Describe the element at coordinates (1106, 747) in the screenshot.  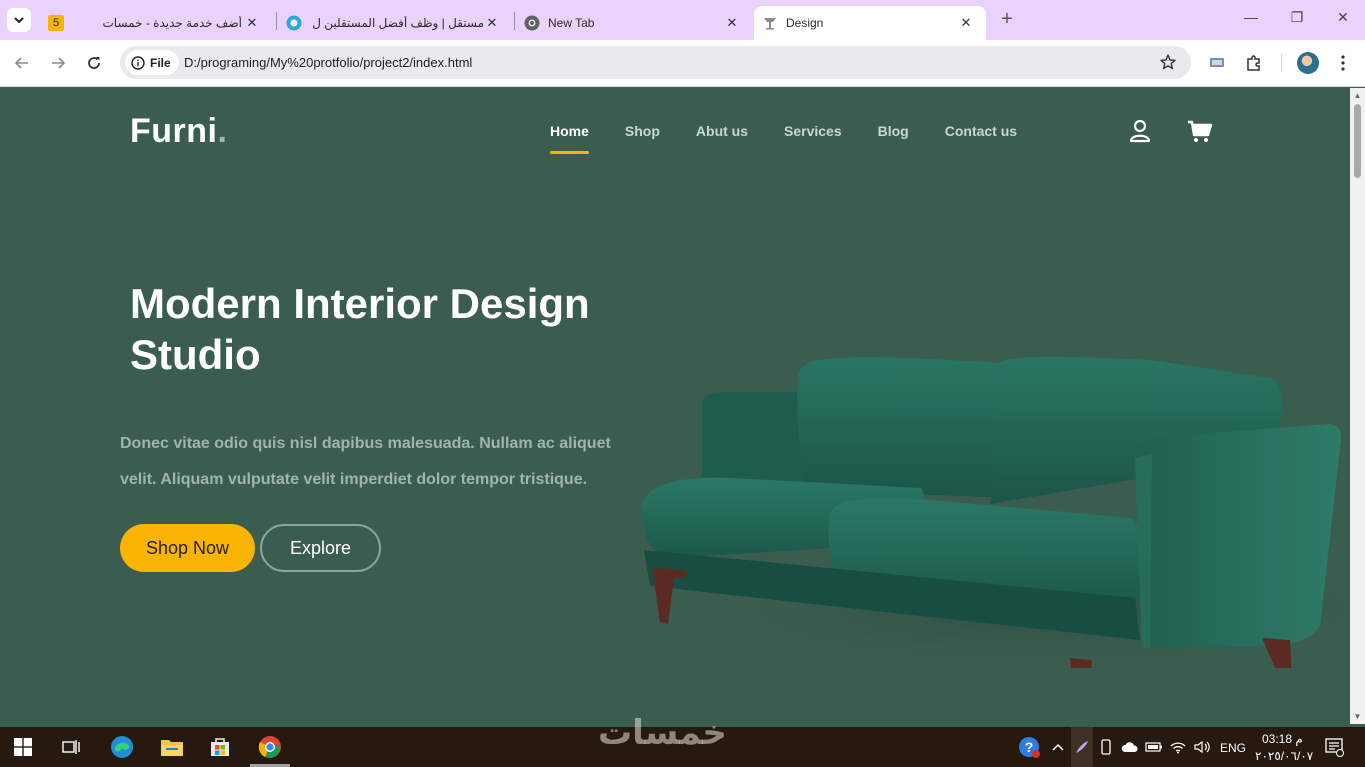
I see `device-icon` at that location.